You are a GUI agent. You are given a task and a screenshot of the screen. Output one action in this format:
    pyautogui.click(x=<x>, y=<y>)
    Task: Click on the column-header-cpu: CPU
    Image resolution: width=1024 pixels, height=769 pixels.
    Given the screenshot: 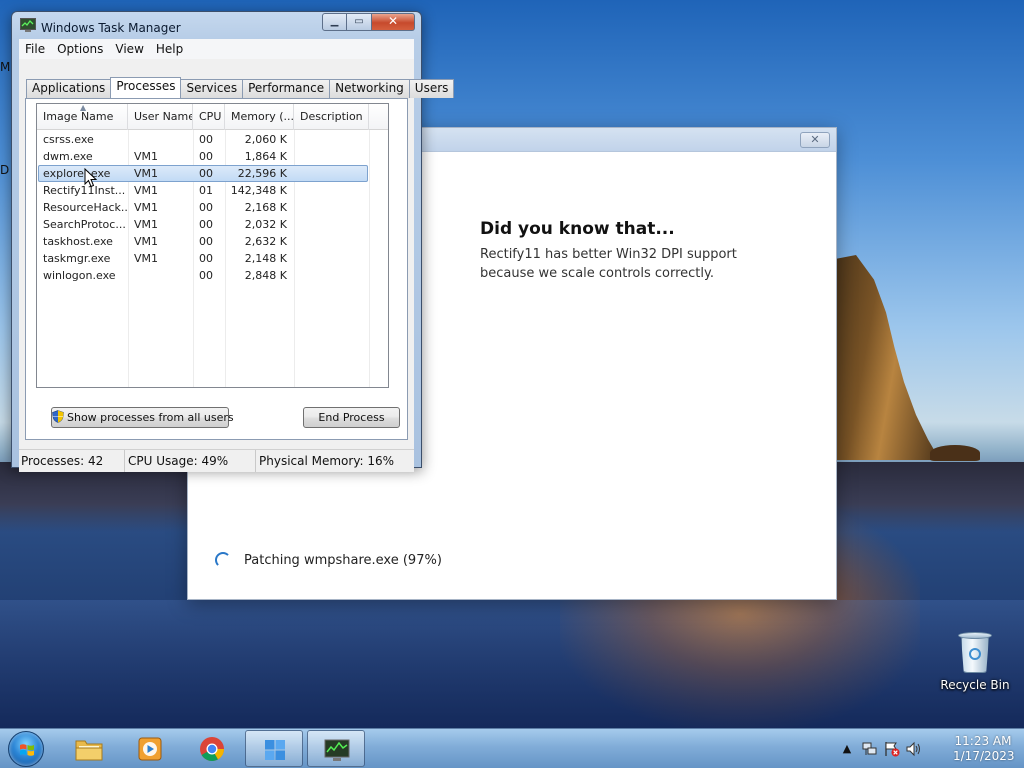 What is the action you would take?
    pyautogui.click(x=209, y=117)
    